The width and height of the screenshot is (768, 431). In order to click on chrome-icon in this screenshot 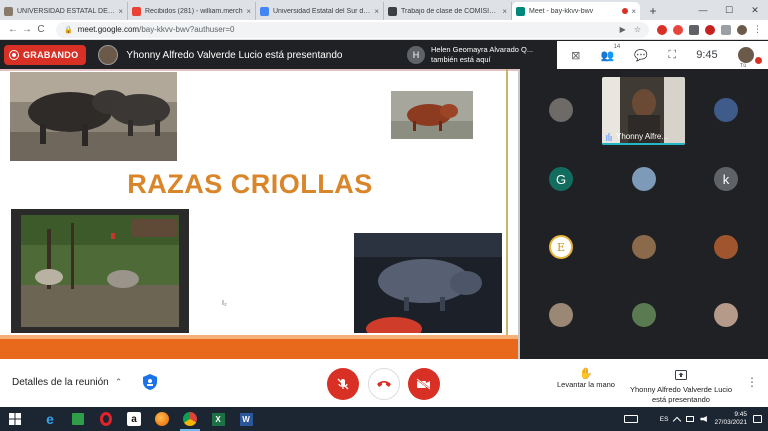, I will do `click(190, 419)`.